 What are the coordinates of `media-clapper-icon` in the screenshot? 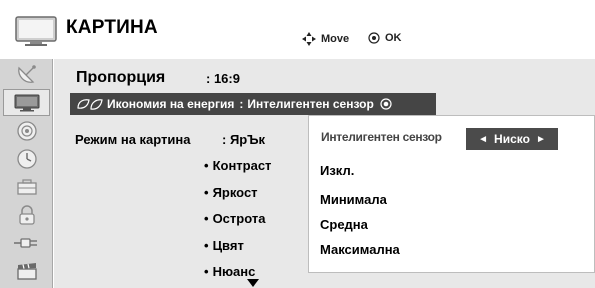 It's located at (26, 271).